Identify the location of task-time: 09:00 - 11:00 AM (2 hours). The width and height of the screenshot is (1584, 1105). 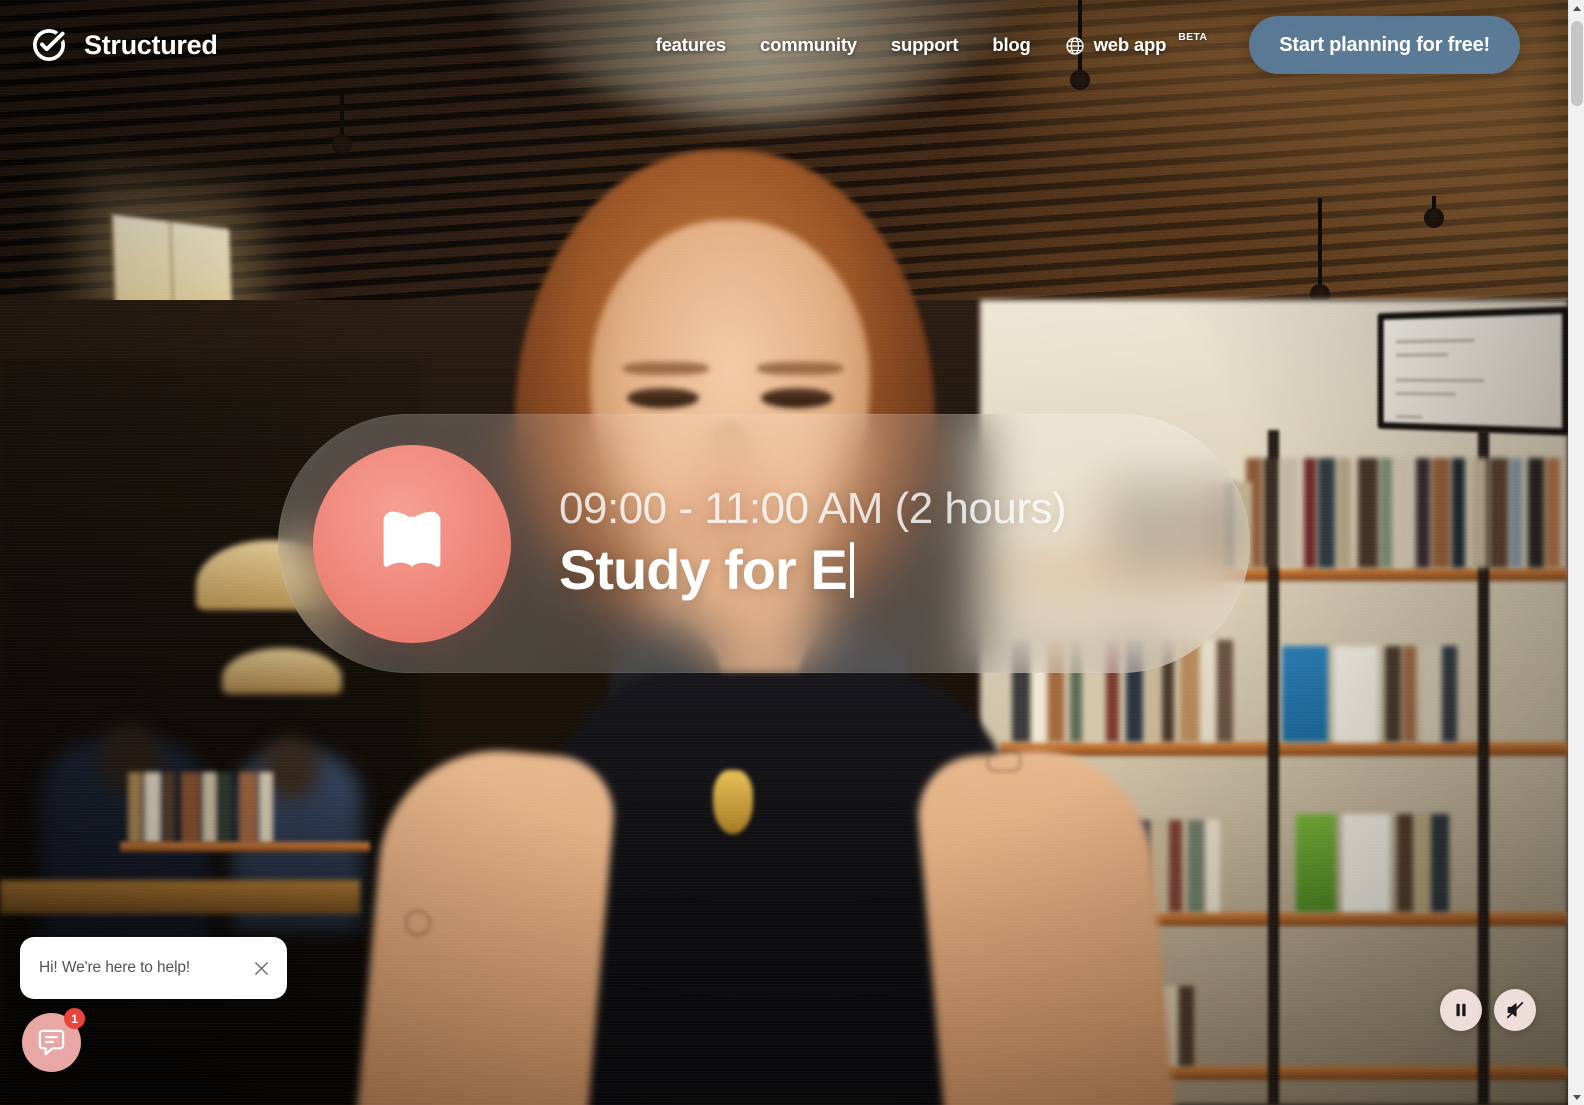
(813, 509).